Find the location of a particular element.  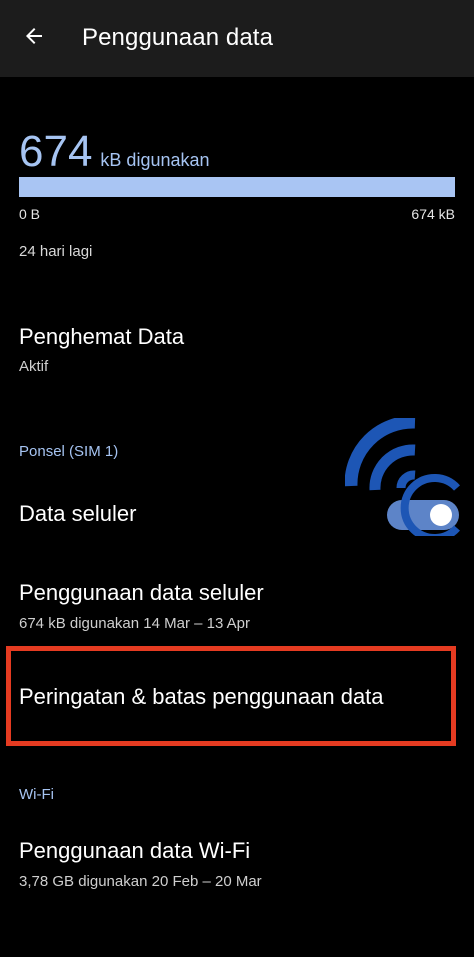

usage-bar-min-label: 0 B is located at coordinates (30, 214).